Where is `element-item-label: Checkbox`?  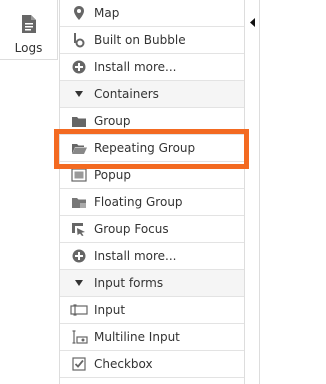 element-item-label: Checkbox is located at coordinates (123, 364).